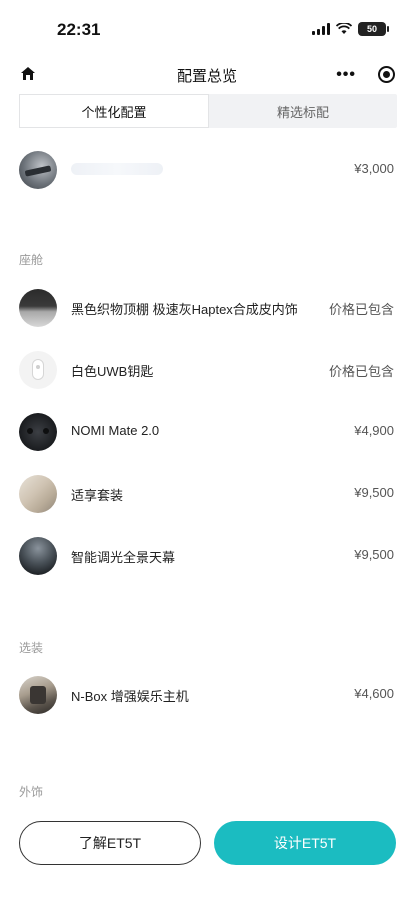  Describe the element at coordinates (31, 260) in the screenshot. I see `section-label-cabin: 座舱` at that location.